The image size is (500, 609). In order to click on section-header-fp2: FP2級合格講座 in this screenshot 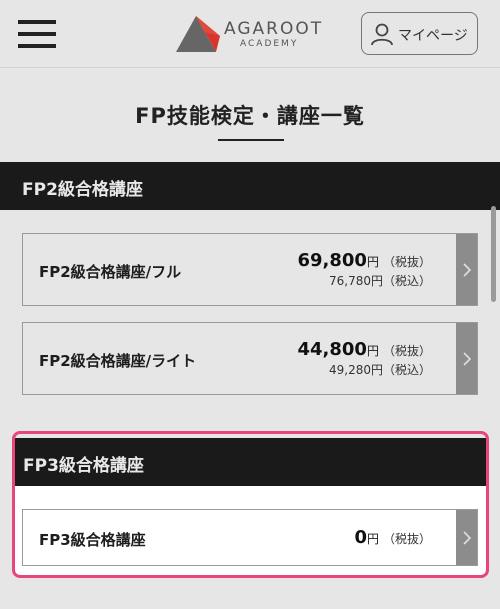, I will do `click(250, 186)`.